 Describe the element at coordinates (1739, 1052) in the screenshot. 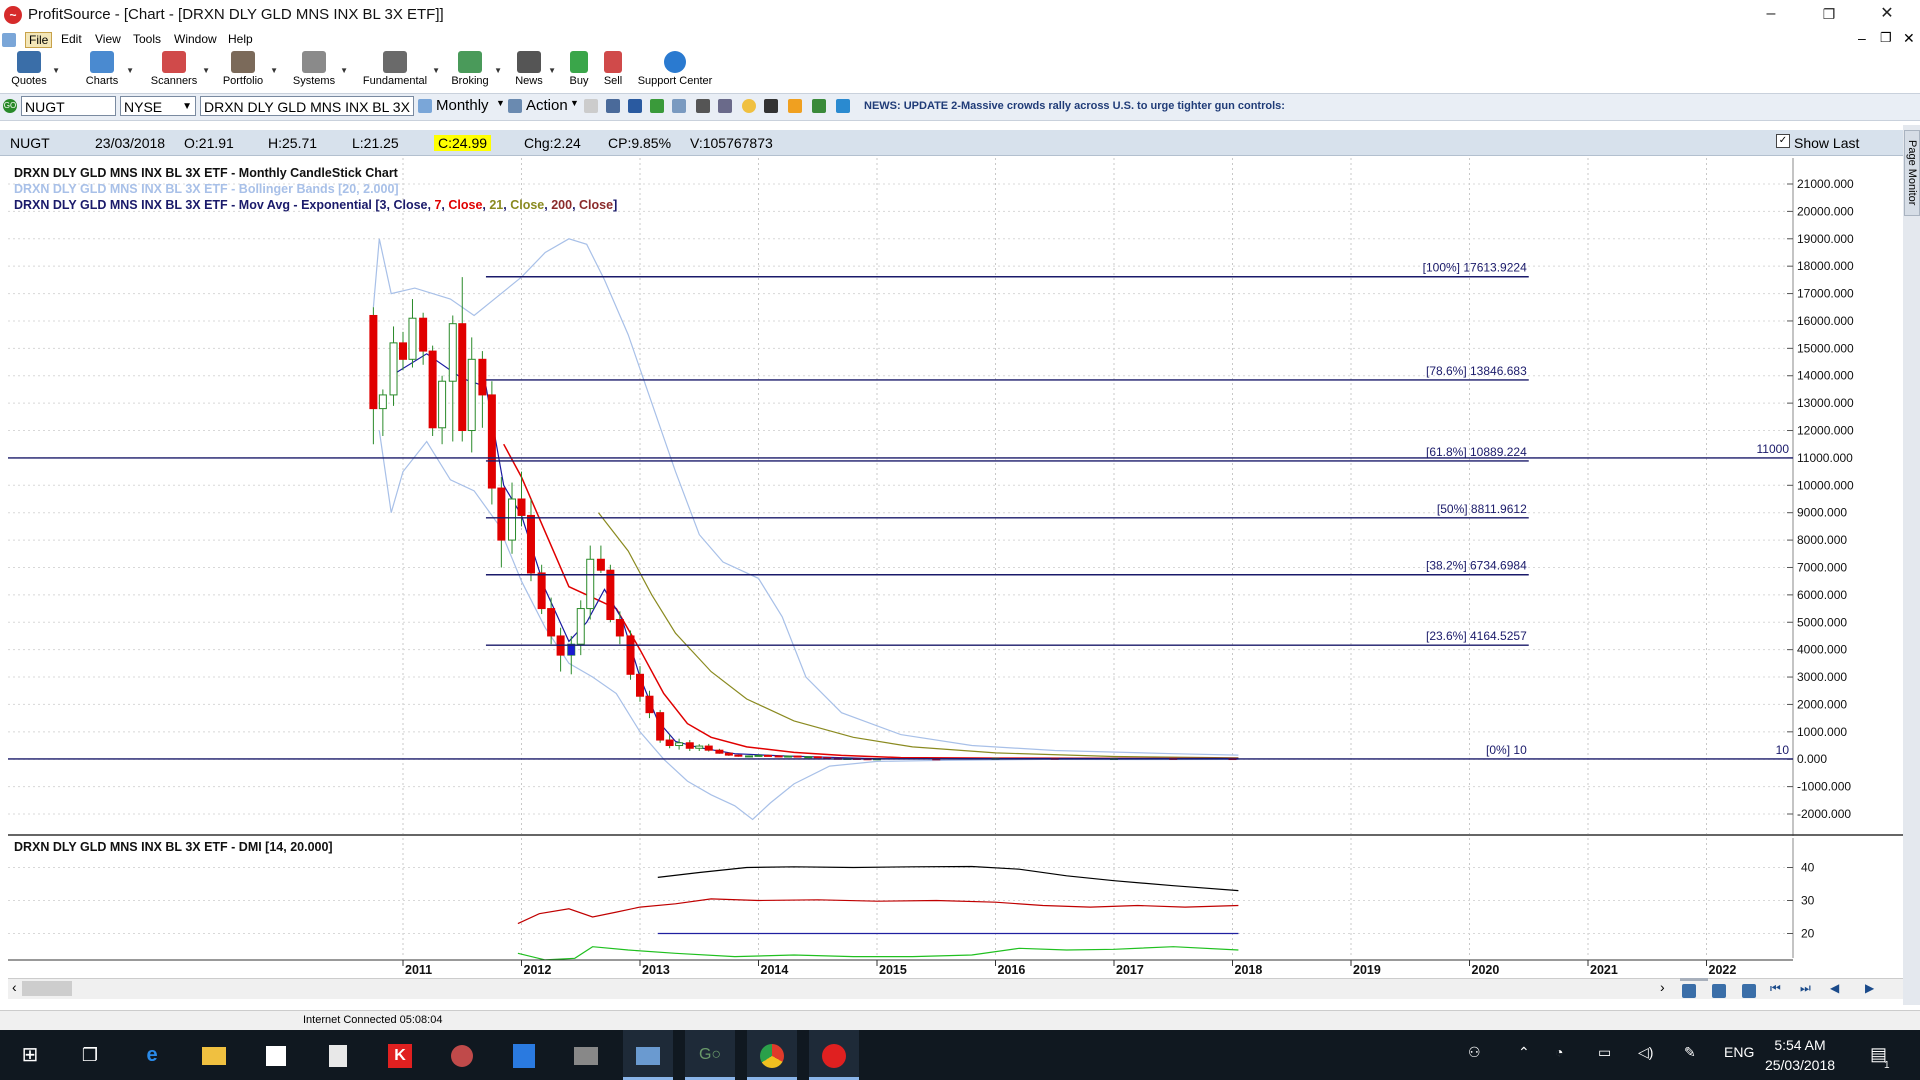

I see `language-indicator: ENG` at that location.